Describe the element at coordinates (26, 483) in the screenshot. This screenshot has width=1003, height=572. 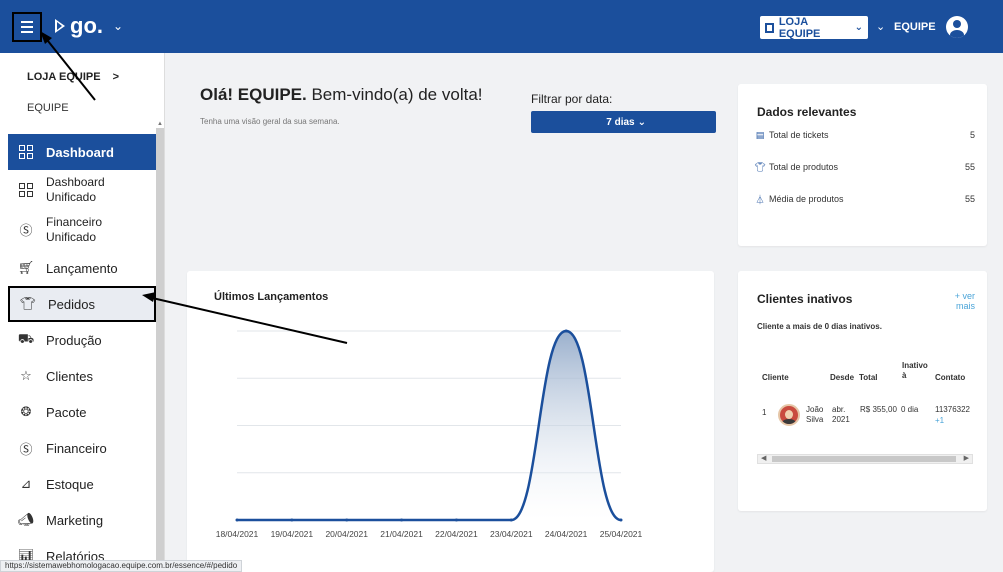
I see `stock-icon: ⊿` at that location.